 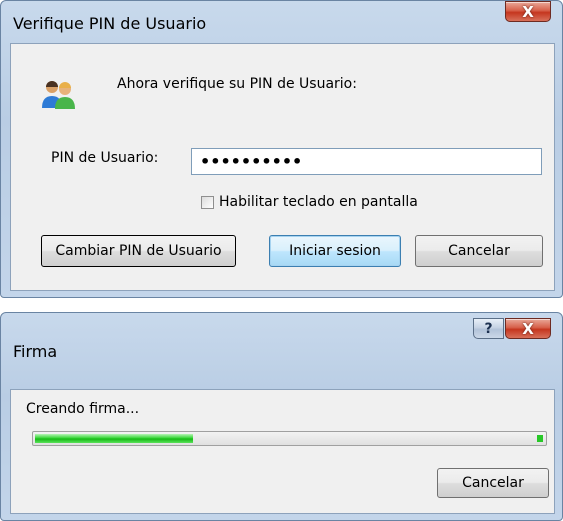 I want to click on onscreen-keyboard-label: Habilitar teclado en pantalla, so click(x=318, y=202).